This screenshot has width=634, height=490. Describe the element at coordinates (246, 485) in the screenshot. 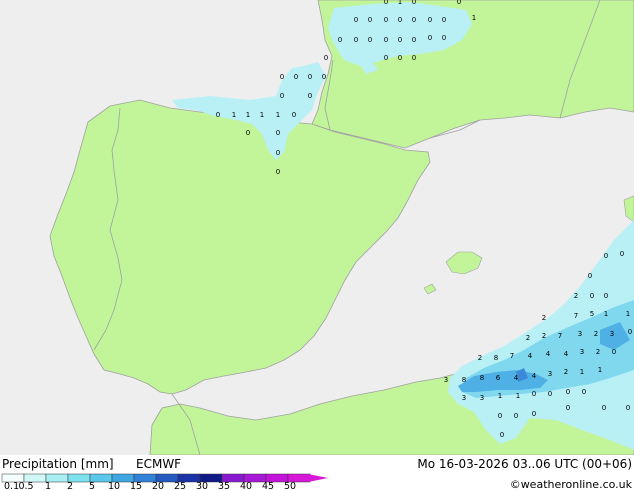

I see `color-scale-label: 40` at that location.